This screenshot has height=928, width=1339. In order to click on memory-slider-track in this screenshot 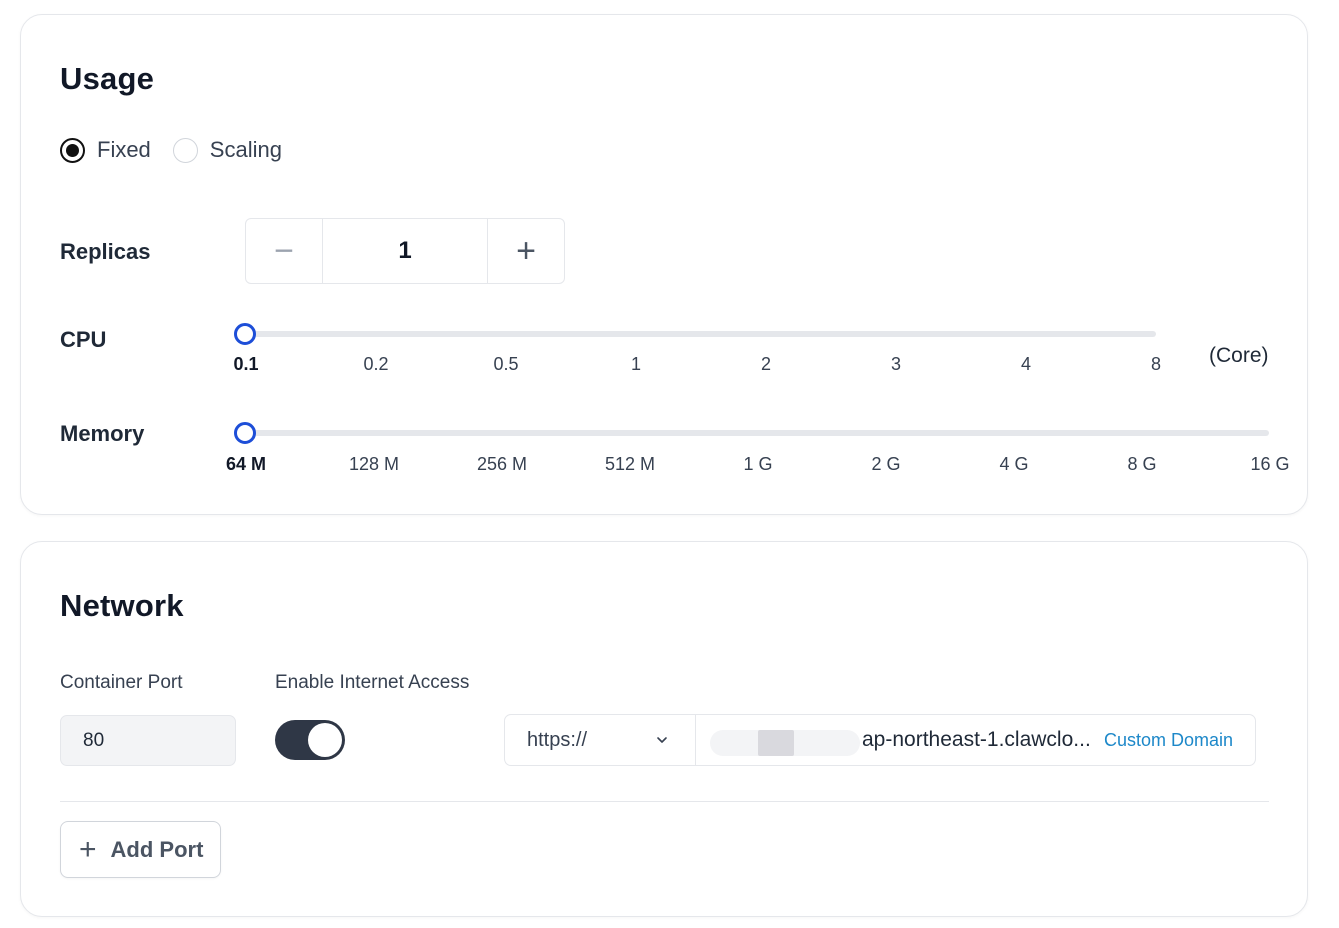, I will do `click(757, 433)`.